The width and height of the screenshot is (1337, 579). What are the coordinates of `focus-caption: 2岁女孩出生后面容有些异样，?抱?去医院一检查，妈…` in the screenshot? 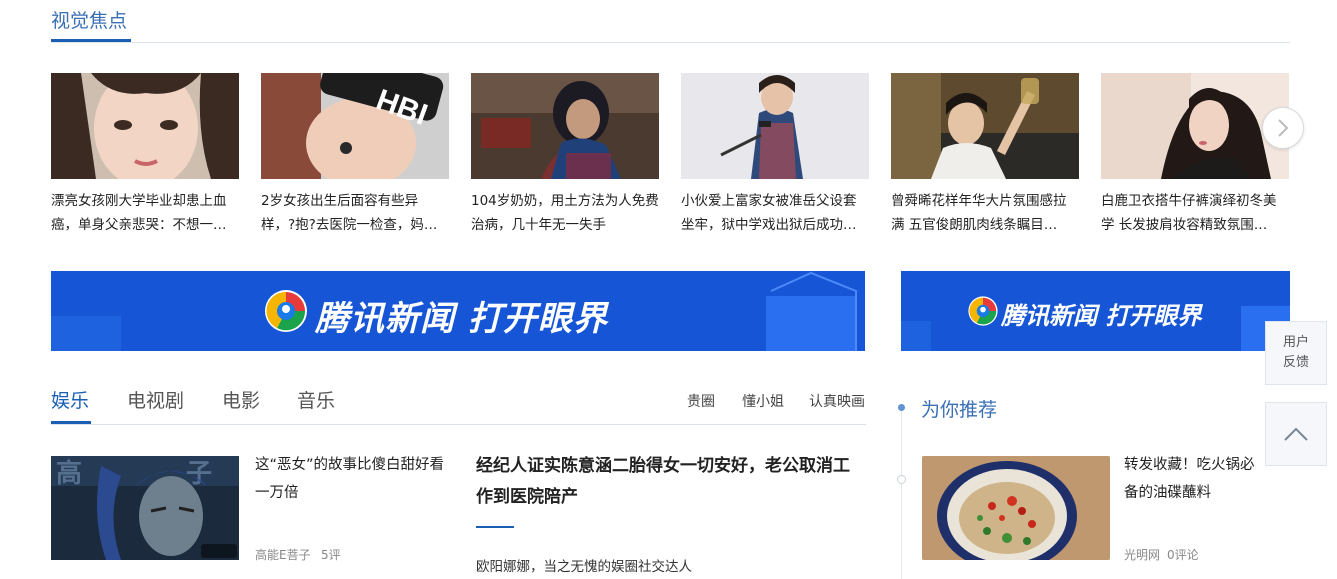 It's located at (355, 213).